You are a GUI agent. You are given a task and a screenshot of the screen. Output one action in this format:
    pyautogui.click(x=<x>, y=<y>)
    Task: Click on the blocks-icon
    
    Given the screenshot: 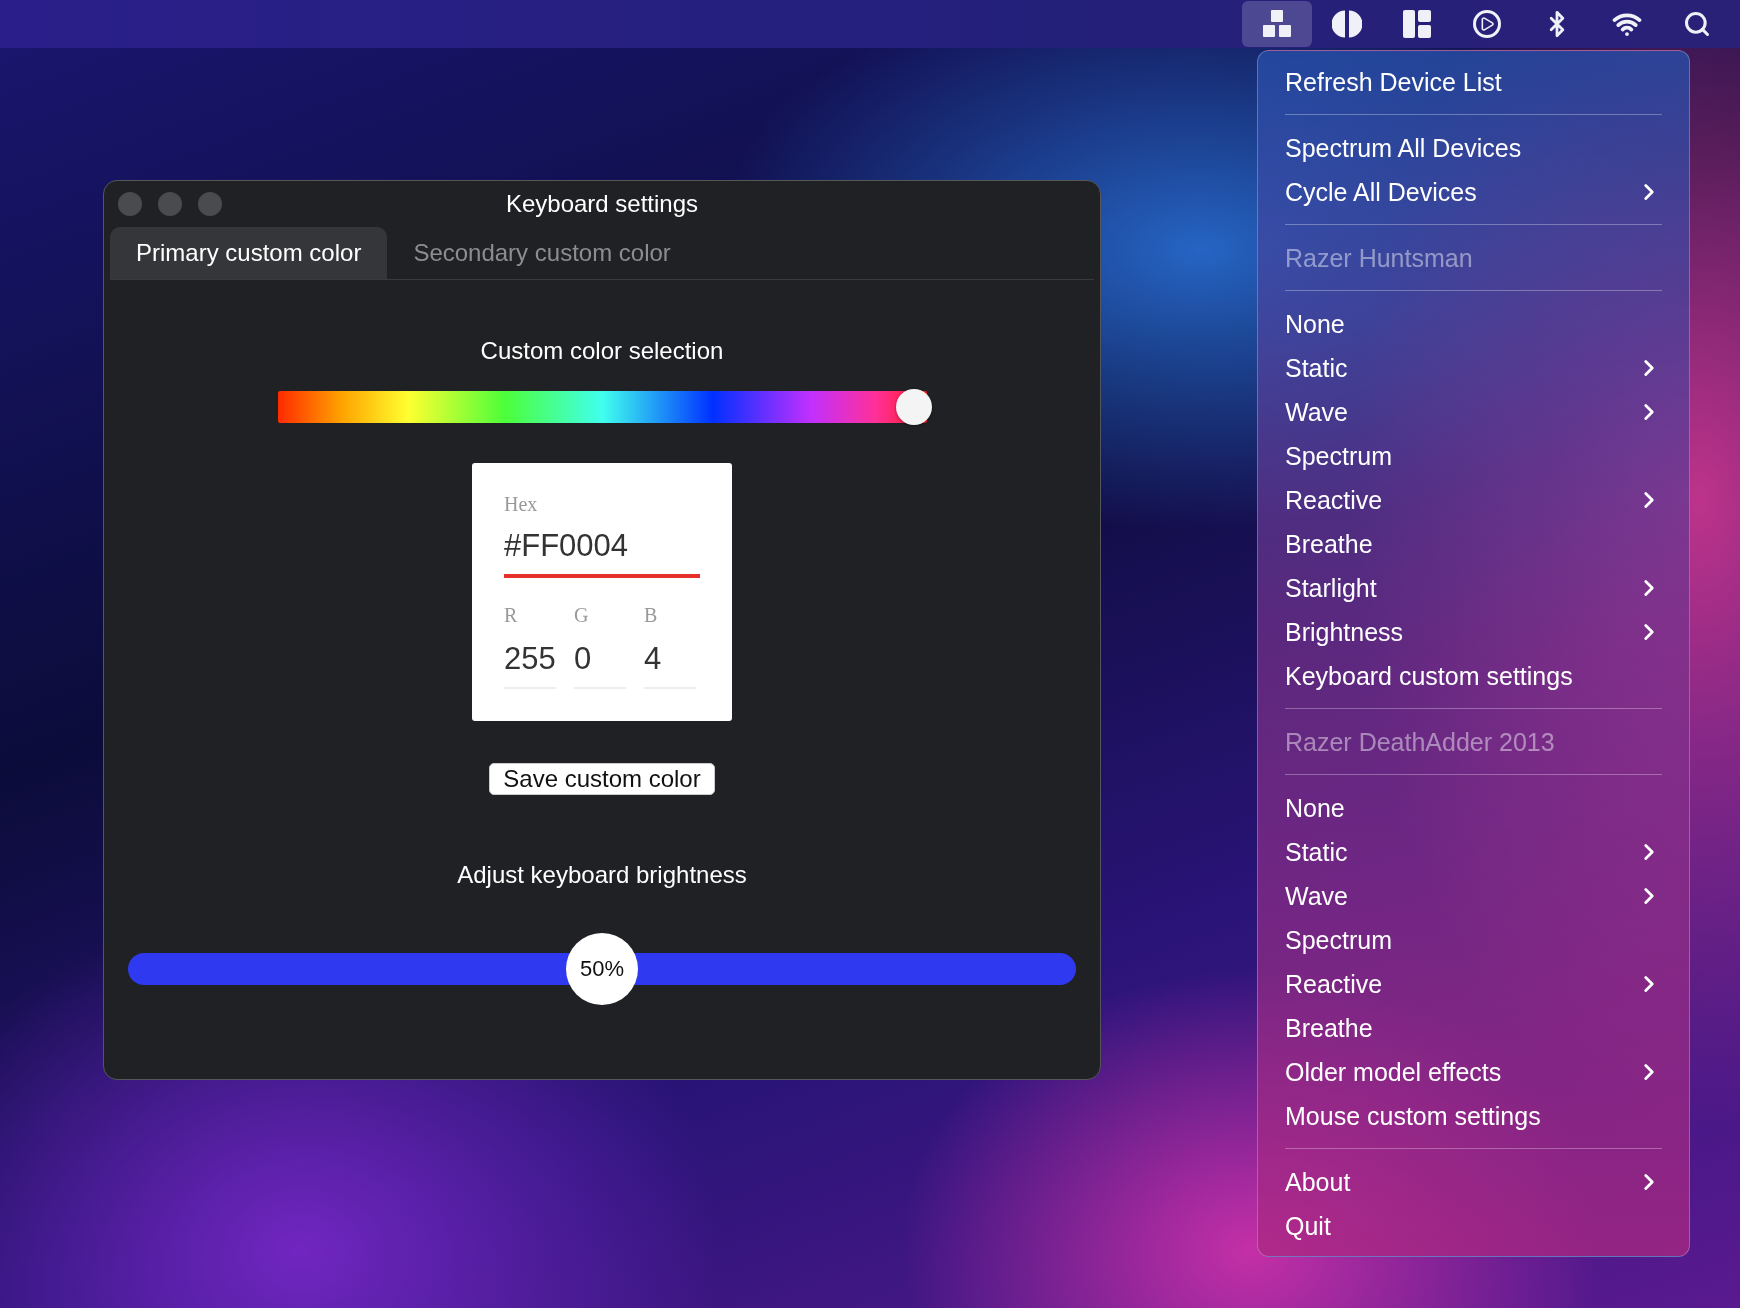 What is the action you would take?
    pyautogui.click(x=1277, y=24)
    